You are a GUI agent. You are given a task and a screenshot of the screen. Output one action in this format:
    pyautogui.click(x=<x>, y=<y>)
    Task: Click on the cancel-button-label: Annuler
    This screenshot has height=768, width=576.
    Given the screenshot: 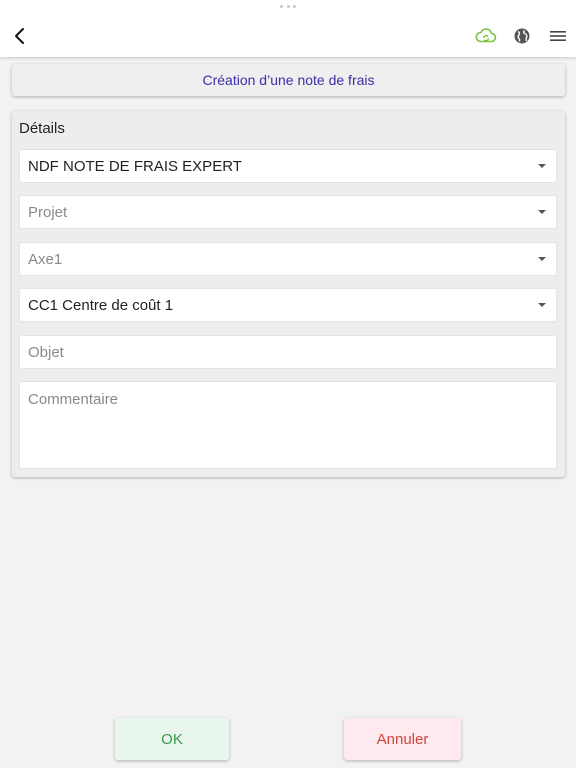 What is the action you would take?
    pyautogui.click(x=402, y=739)
    